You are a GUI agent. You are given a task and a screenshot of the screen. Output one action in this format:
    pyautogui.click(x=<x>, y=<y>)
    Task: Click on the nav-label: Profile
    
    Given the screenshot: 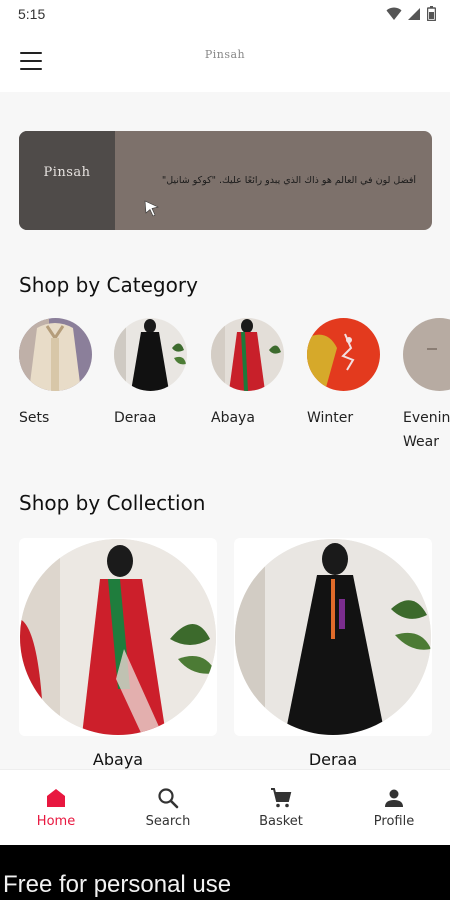 What is the action you would take?
    pyautogui.click(x=394, y=821)
    